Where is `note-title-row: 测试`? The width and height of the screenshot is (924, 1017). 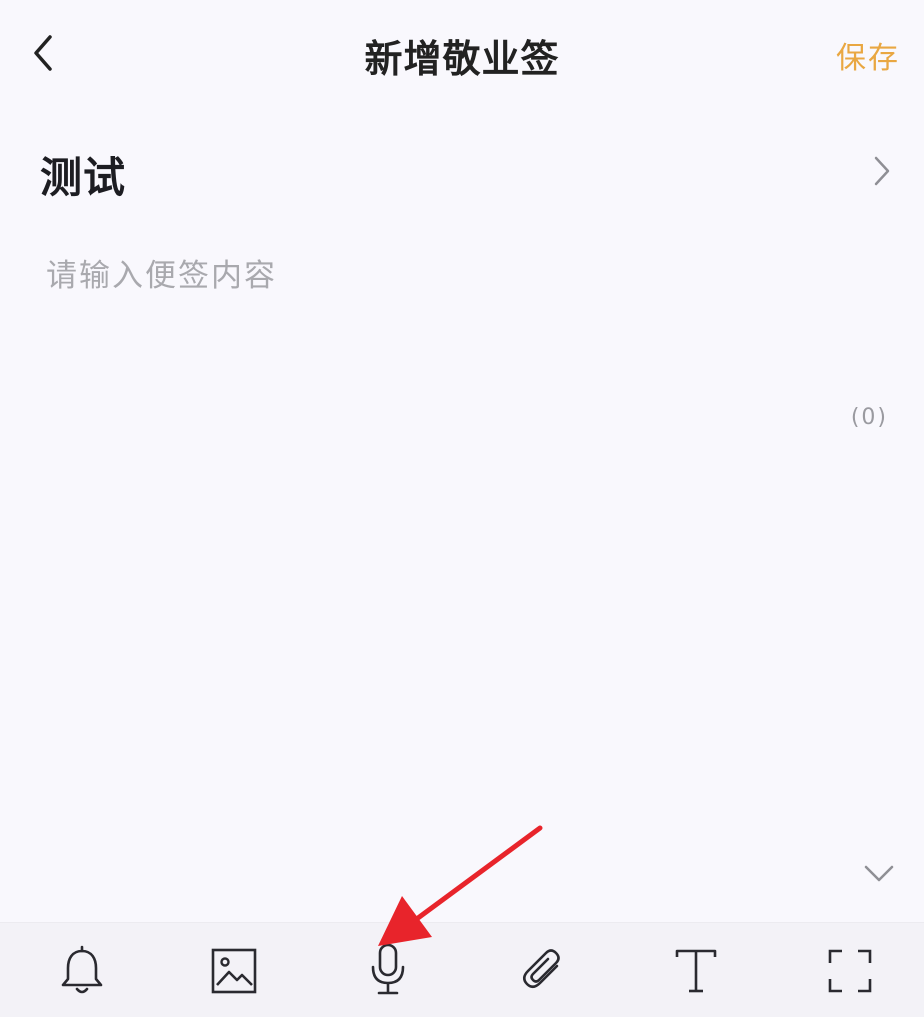
note-title-row: 测试 is located at coordinates (462, 173).